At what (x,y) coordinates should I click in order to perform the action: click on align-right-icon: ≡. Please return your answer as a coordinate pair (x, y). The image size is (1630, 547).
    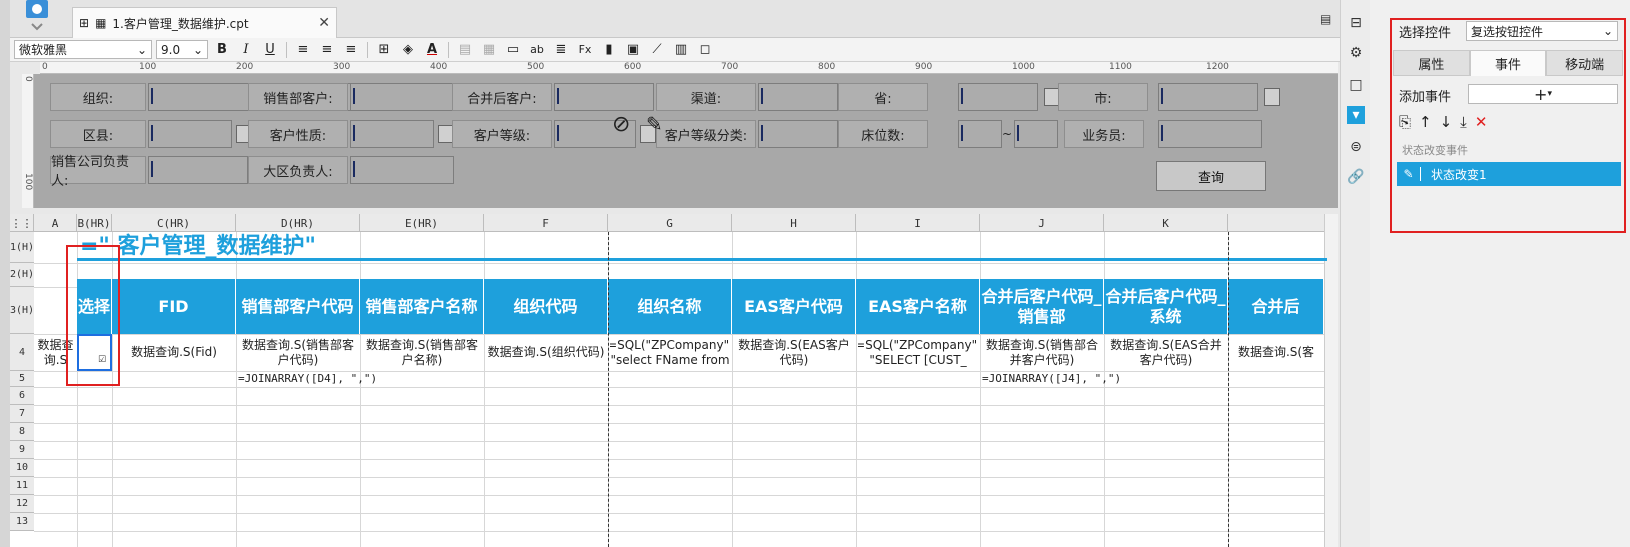
    Looking at the image, I should click on (351, 50).